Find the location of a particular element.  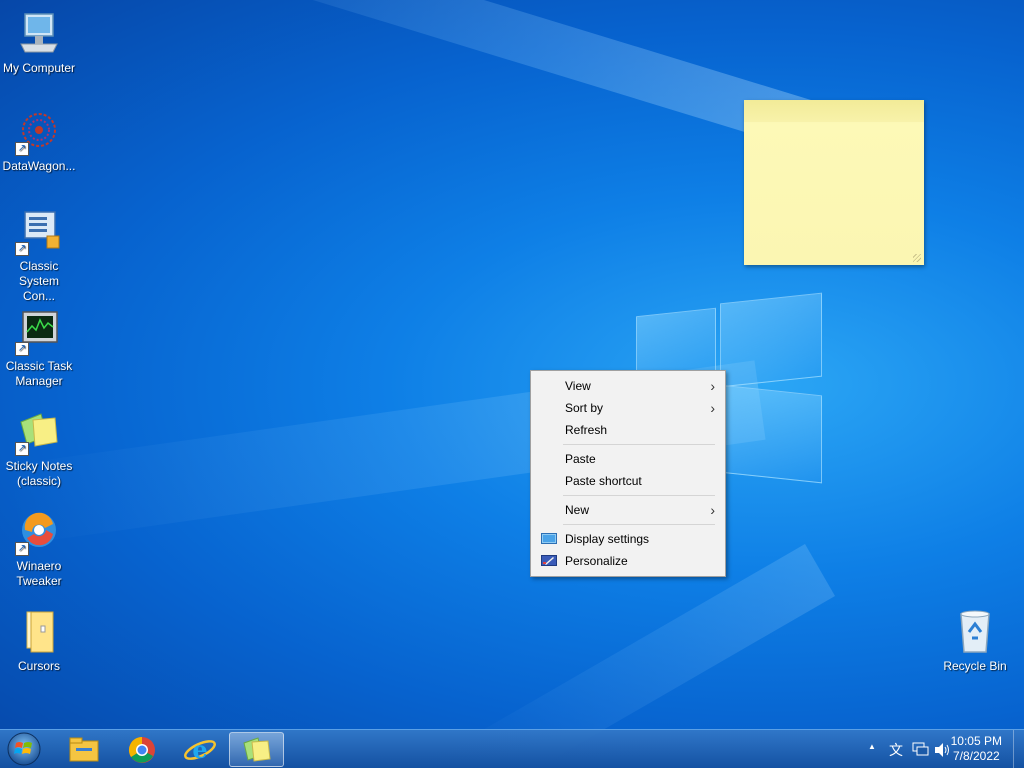

desktop-icon-recycle-bin: Recycle Bin is located at coordinates (975, 641).